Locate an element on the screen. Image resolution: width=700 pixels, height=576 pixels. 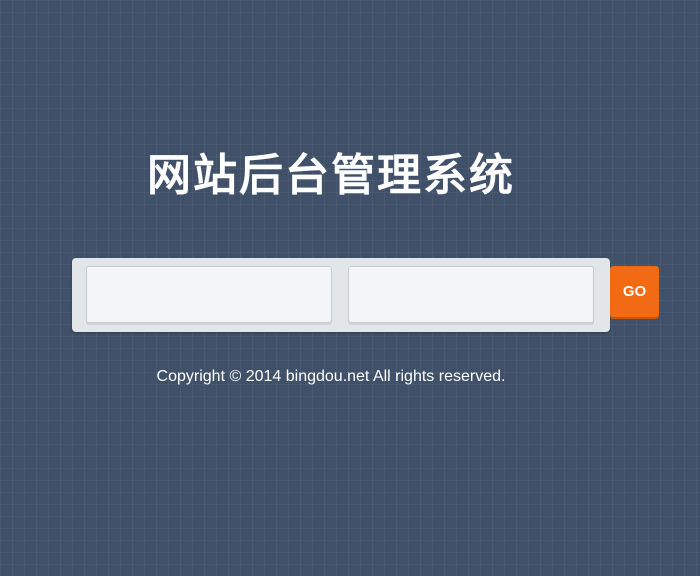
login-panel is located at coordinates (341, 295).